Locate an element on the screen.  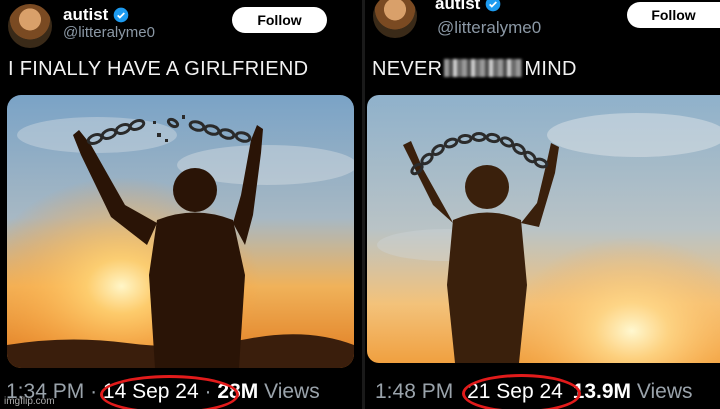
censored-word-blur is located at coordinates (483, 68).